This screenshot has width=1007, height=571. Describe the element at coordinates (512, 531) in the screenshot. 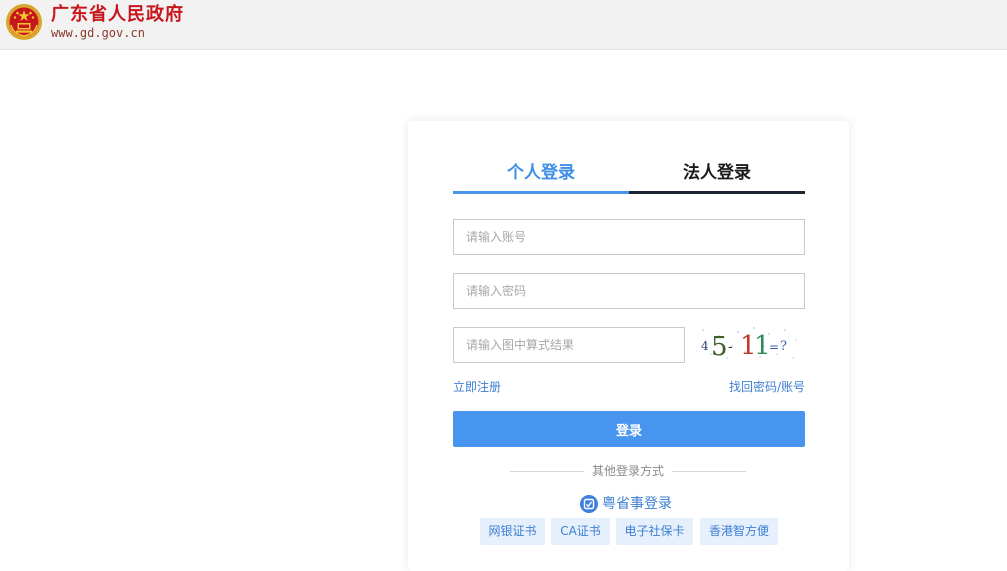

I see `bank-cert-login-button: 网银证书` at that location.